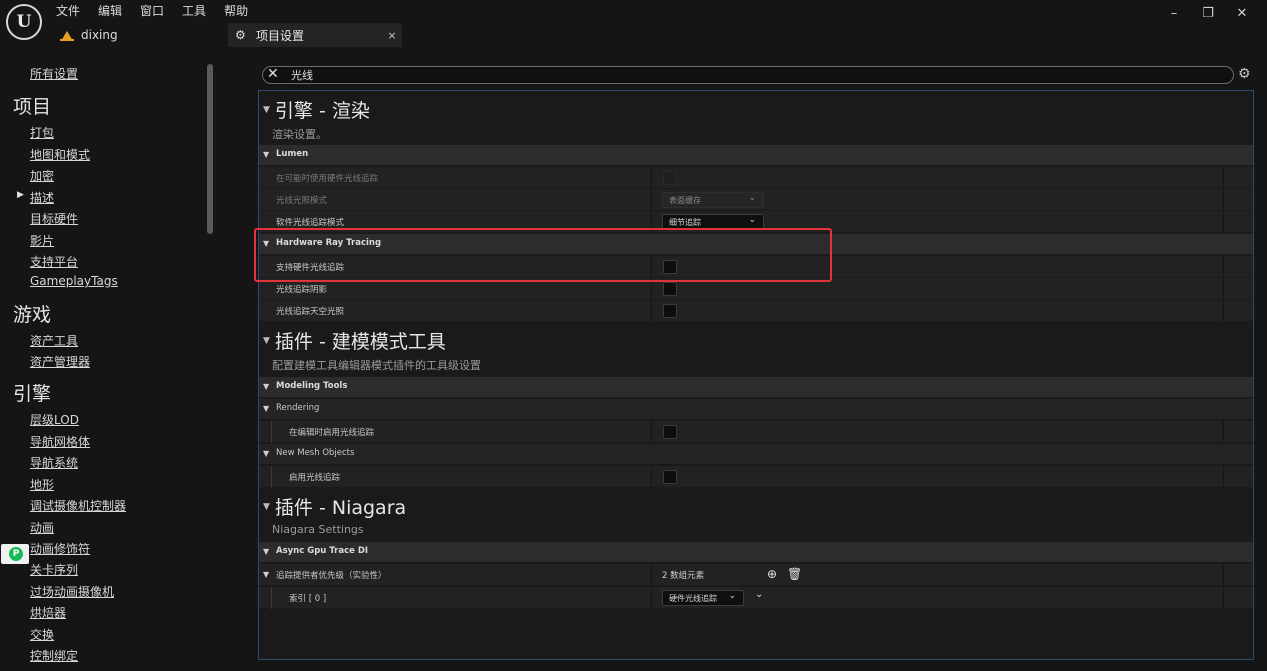  What do you see at coordinates (42, 240) in the screenshot?
I see `nav-item-movies: 影片` at bounding box center [42, 240].